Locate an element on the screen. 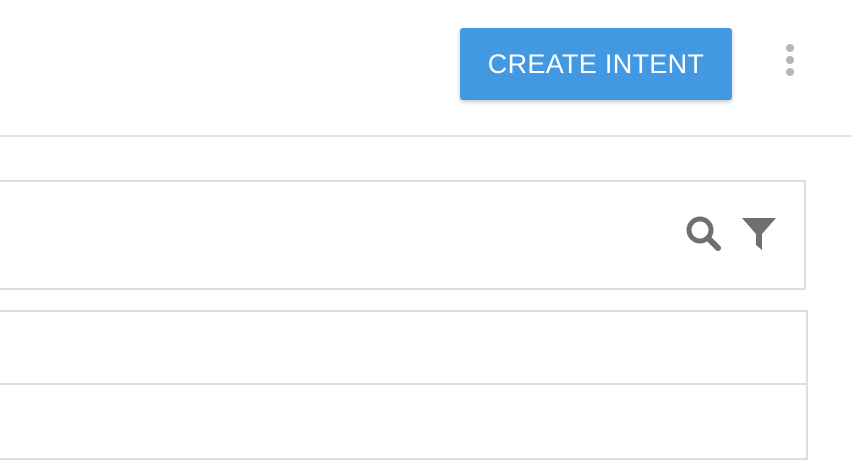  more-options-icon is located at coordinates (790, 60).